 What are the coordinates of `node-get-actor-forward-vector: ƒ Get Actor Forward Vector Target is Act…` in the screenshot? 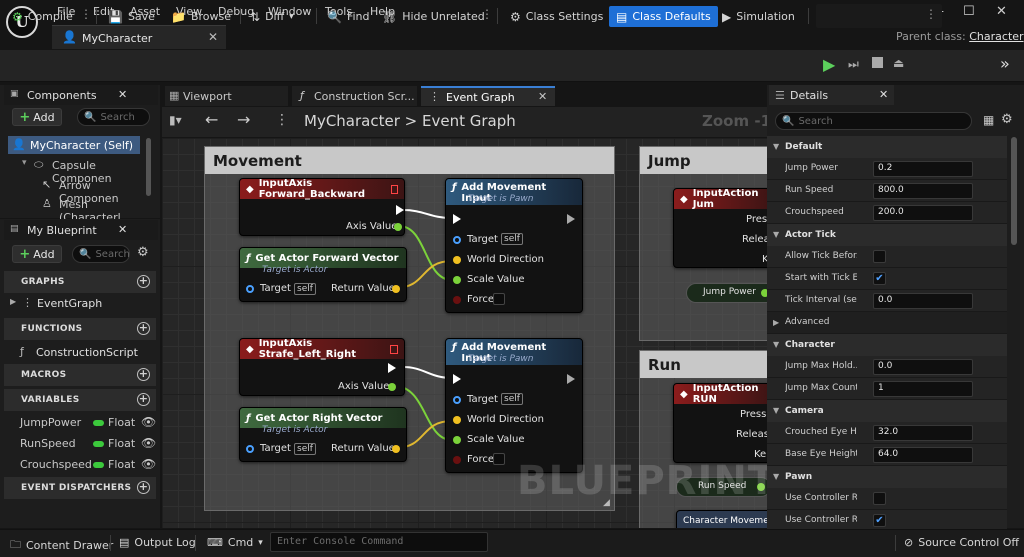 It's located at (323, 274).